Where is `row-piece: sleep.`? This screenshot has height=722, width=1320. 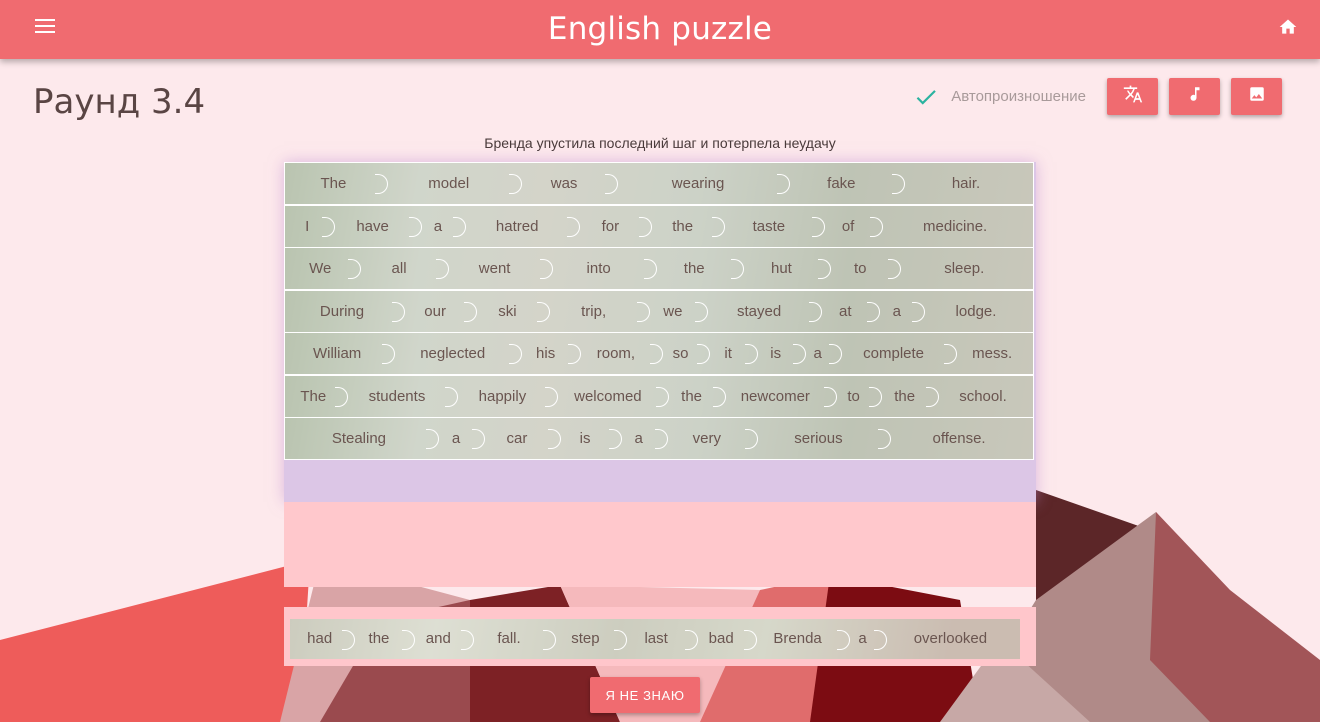
row-piece: sleep. is located at coordinates (964, 268).